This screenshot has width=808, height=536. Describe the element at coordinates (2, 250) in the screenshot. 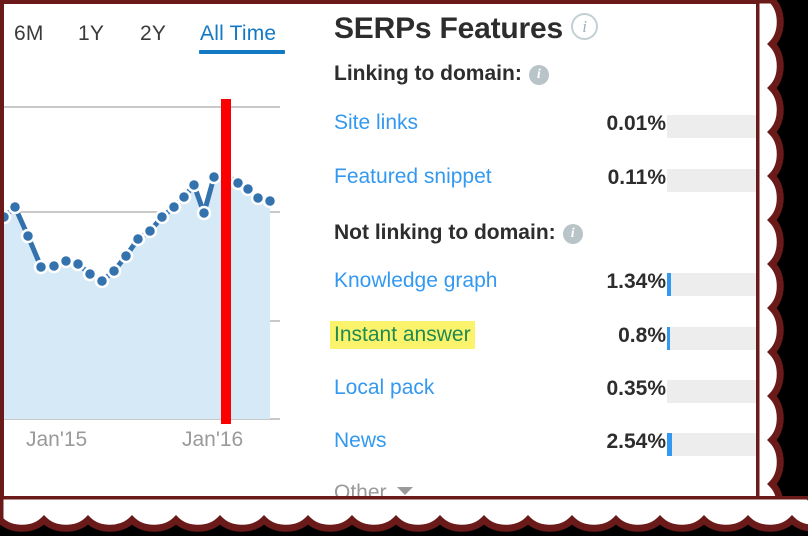

I see `frame-left` at that location.